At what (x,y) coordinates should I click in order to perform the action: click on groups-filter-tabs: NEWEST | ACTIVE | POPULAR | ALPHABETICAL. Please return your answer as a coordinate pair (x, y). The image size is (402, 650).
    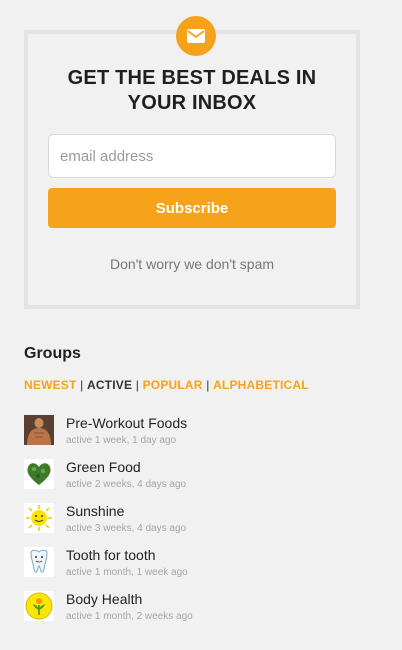
    Looking at the image, I should click on (166, 385).